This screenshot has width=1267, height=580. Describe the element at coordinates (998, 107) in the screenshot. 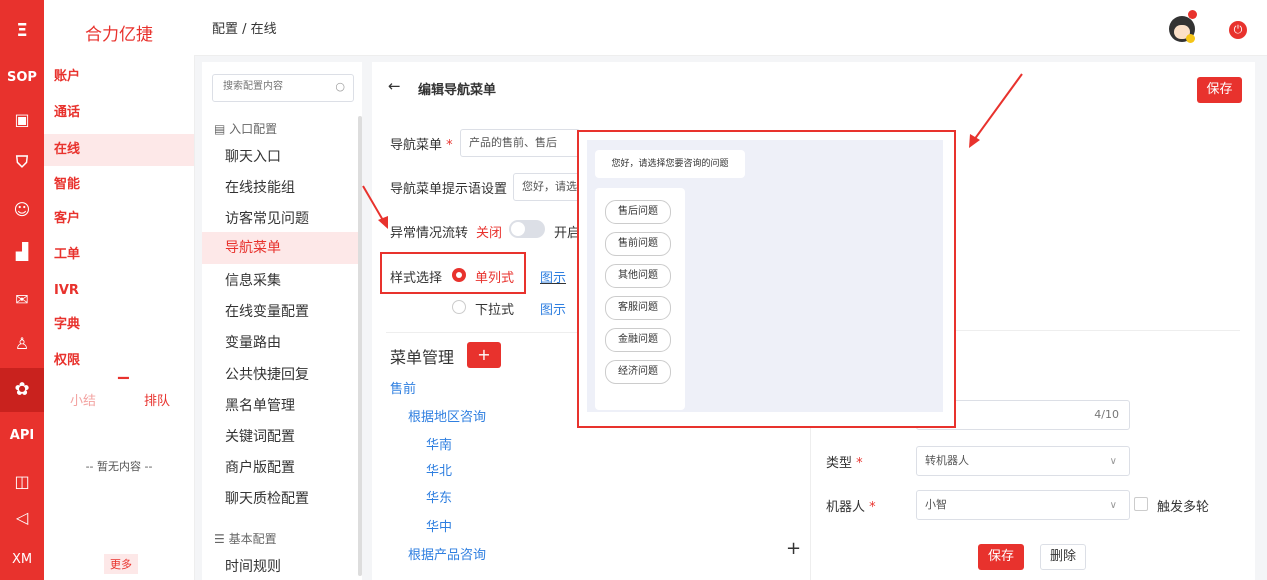

I see `arrow-right` at that location.